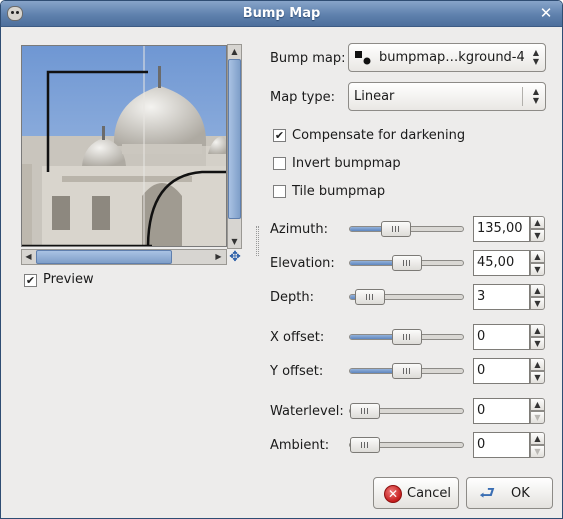 This screenshot has width=563, height=519. I want to click on scroll-up-icon: ▲, so click(234, 51).